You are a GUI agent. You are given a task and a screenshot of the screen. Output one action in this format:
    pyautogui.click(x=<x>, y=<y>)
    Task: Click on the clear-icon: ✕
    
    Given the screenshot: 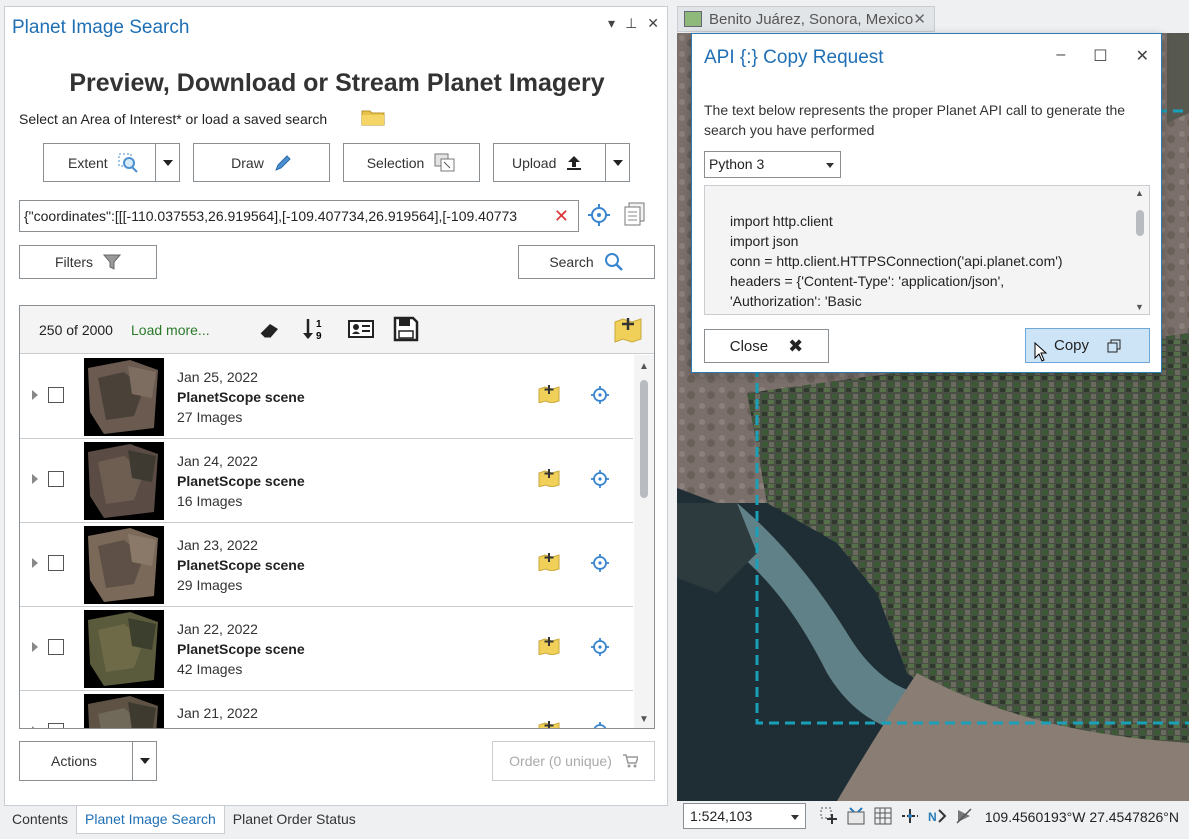 What is the action you would take?
    pyautogui.click(x=561, y=216)
    